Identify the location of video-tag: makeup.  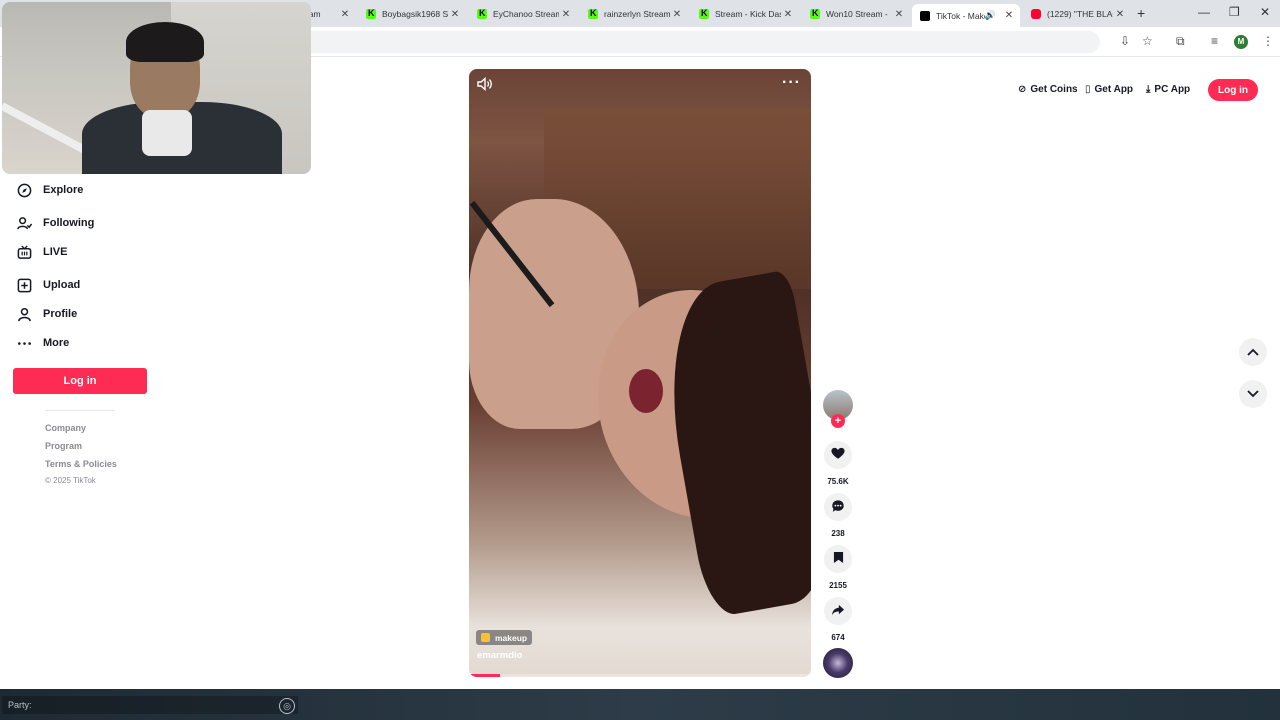
(504, 637).